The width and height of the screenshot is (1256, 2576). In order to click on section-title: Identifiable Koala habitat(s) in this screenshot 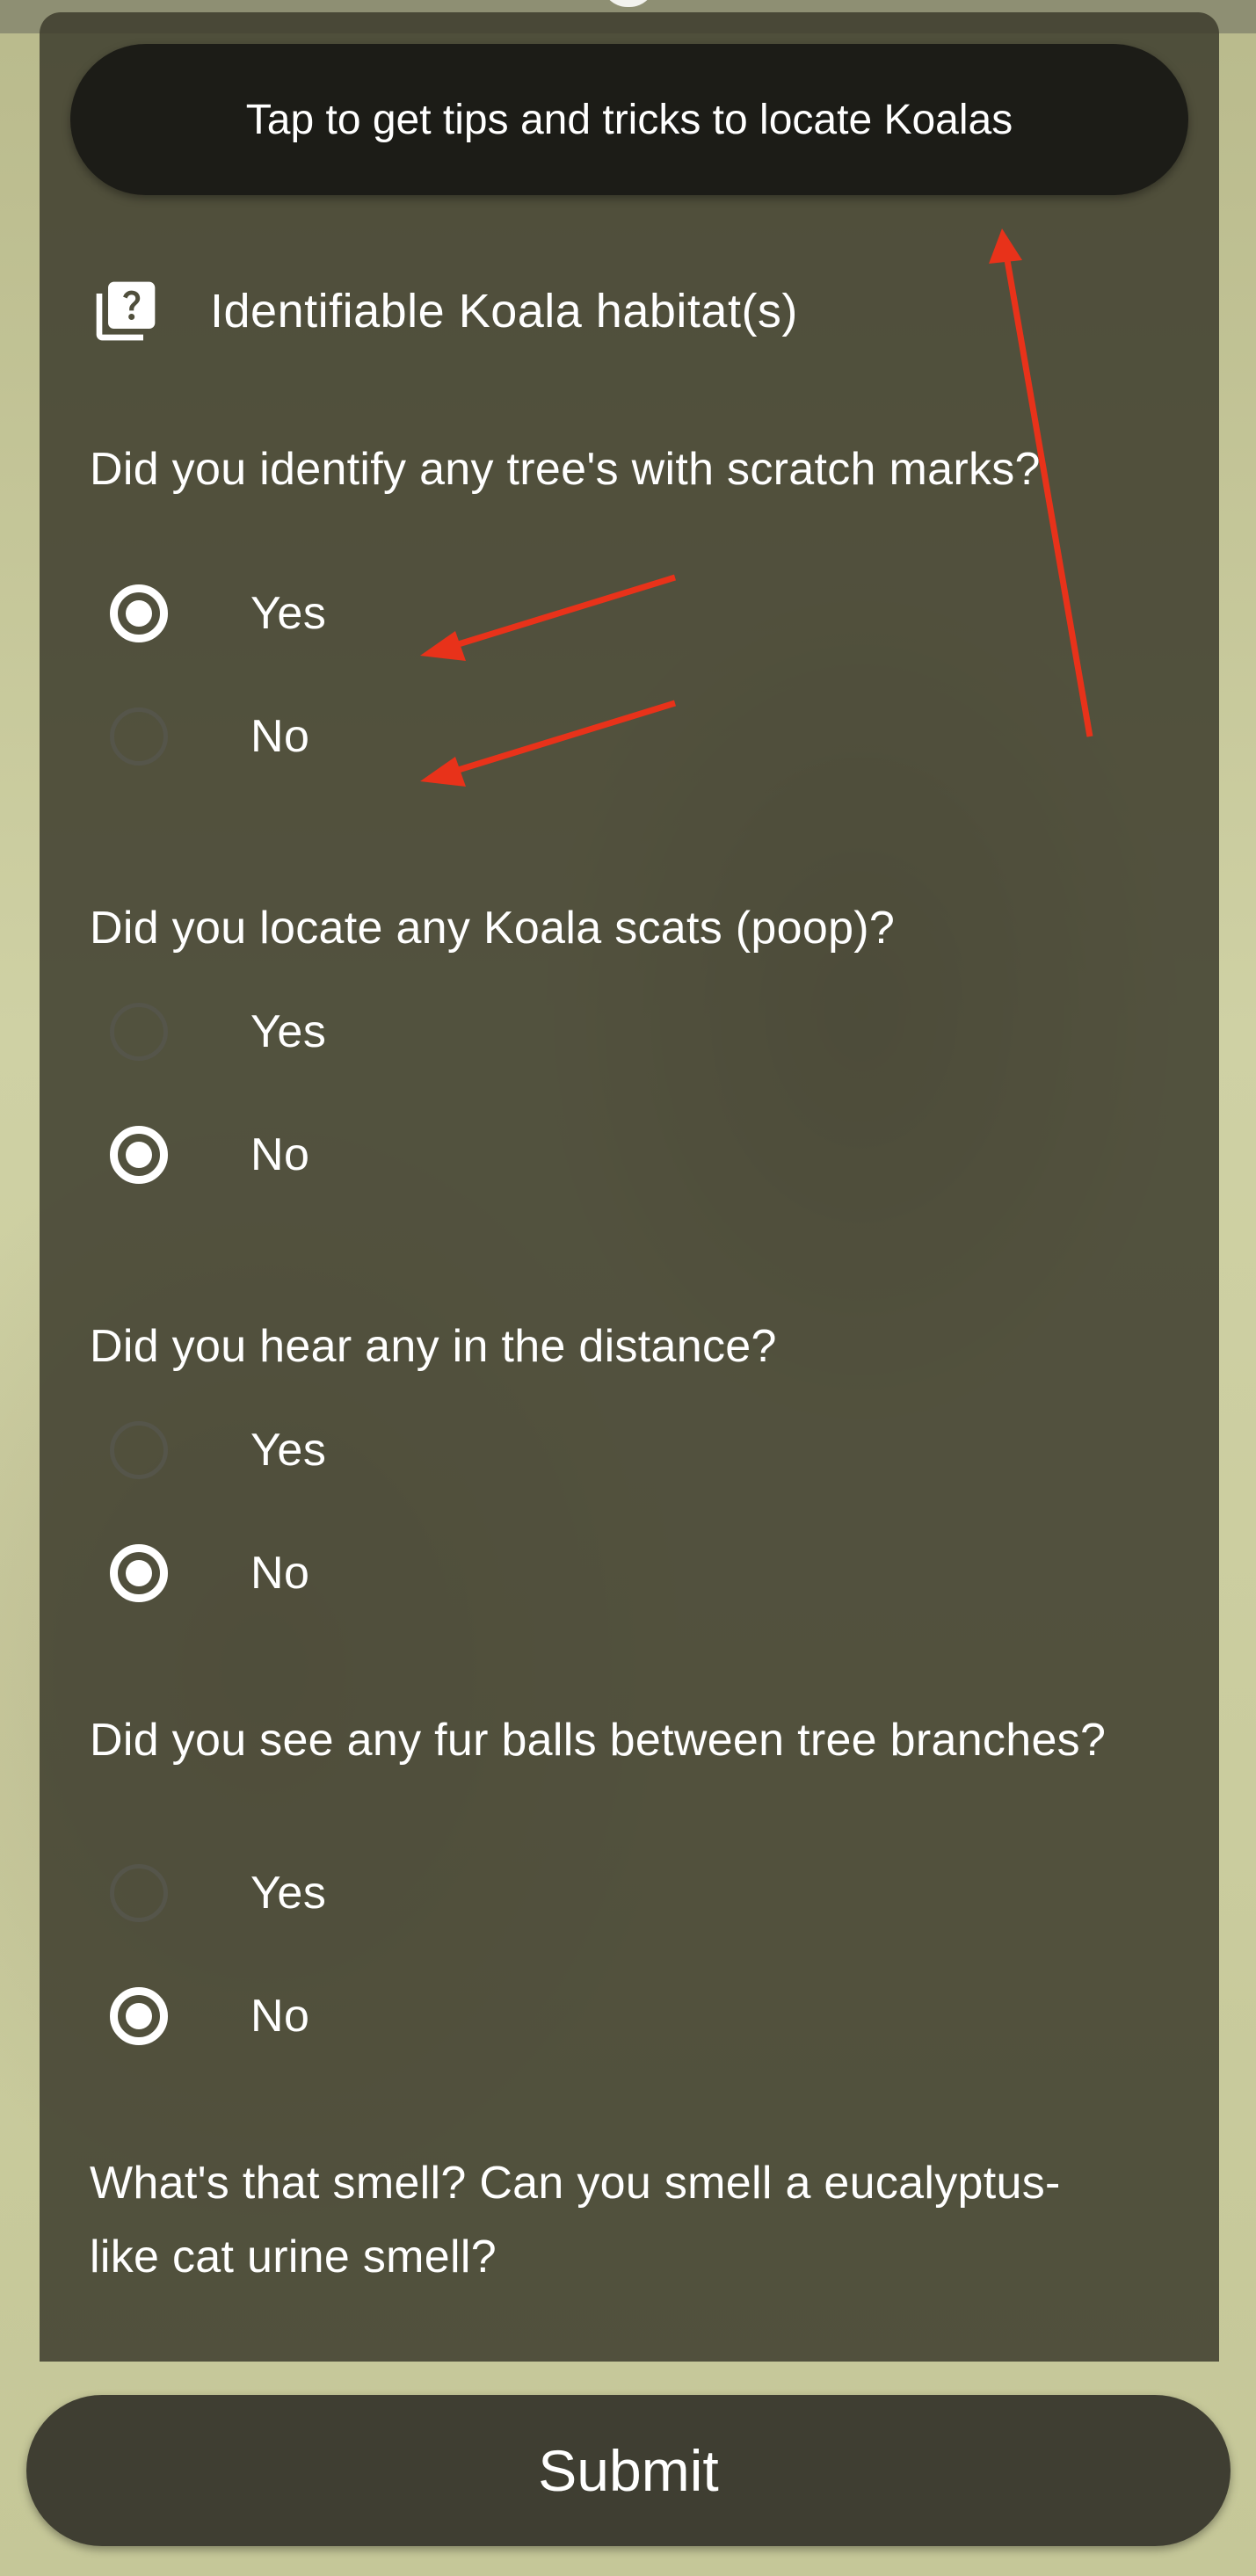, I will do `click(504, 311)`.